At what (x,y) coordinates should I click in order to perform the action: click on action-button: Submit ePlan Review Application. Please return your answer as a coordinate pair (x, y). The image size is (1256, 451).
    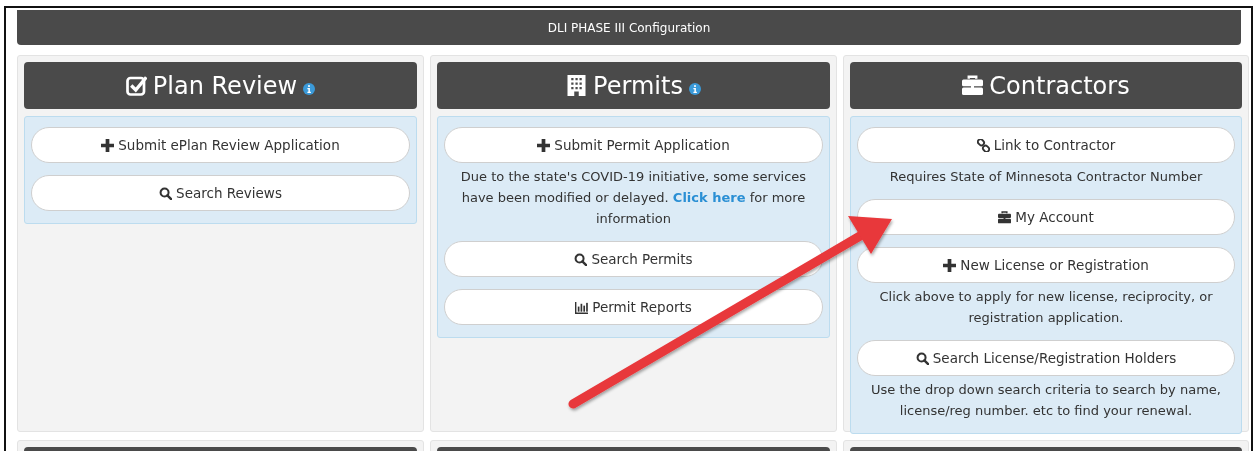
    Looking at the image, I should click on (220, 145).